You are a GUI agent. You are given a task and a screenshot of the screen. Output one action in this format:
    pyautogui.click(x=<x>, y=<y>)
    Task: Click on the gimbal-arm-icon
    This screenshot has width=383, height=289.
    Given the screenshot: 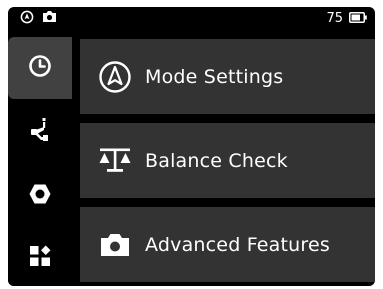 What is the action you would take?
    pyautogui.click(x=40, y=132)
    